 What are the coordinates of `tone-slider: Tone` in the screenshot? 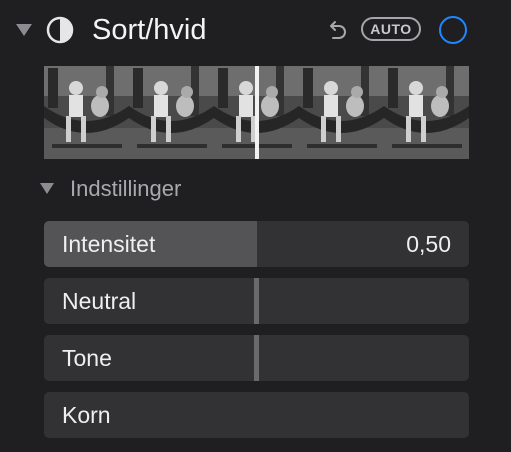 It's located at (256, 358).